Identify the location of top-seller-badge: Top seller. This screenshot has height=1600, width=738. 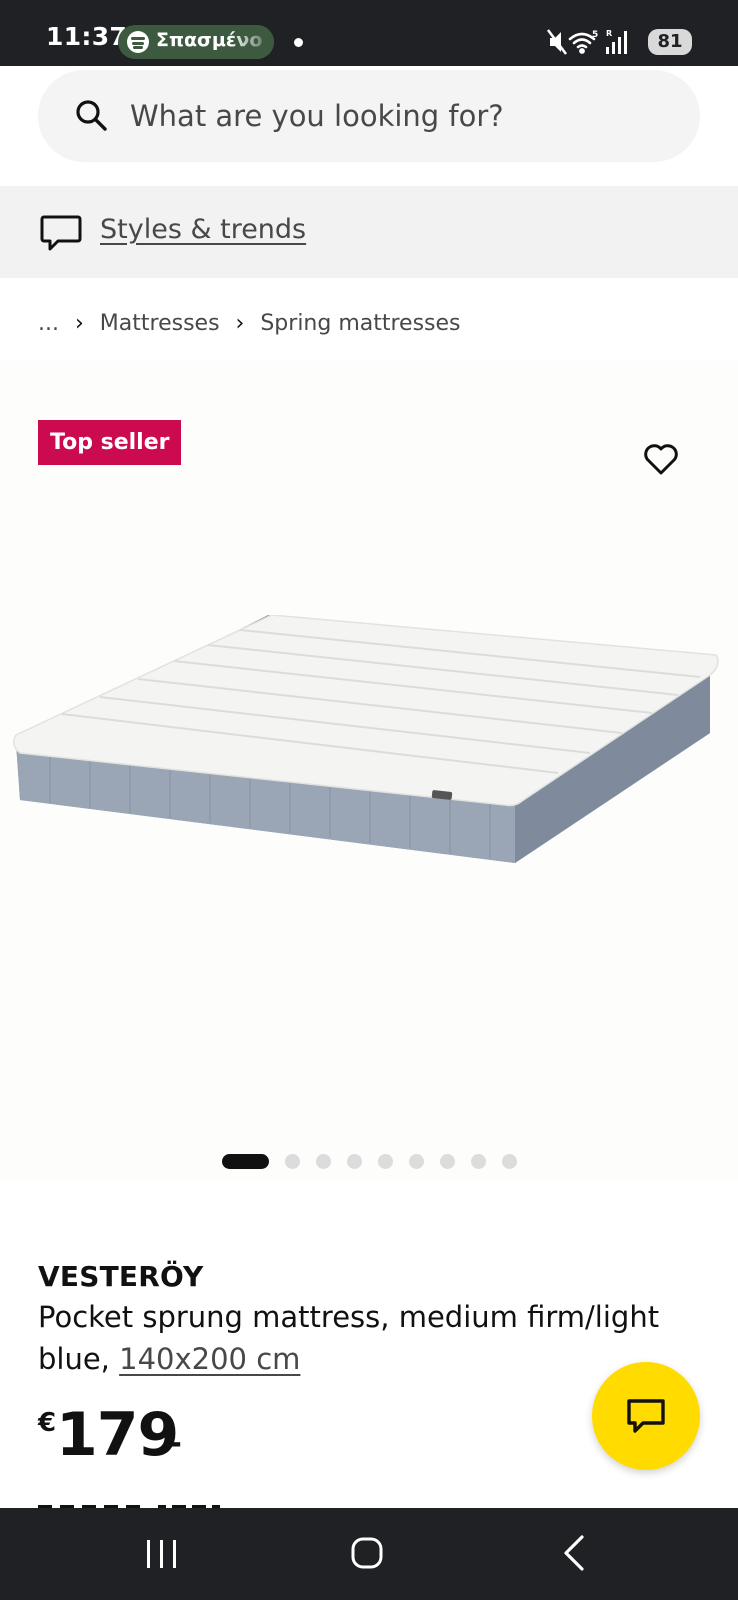
(110, 442).